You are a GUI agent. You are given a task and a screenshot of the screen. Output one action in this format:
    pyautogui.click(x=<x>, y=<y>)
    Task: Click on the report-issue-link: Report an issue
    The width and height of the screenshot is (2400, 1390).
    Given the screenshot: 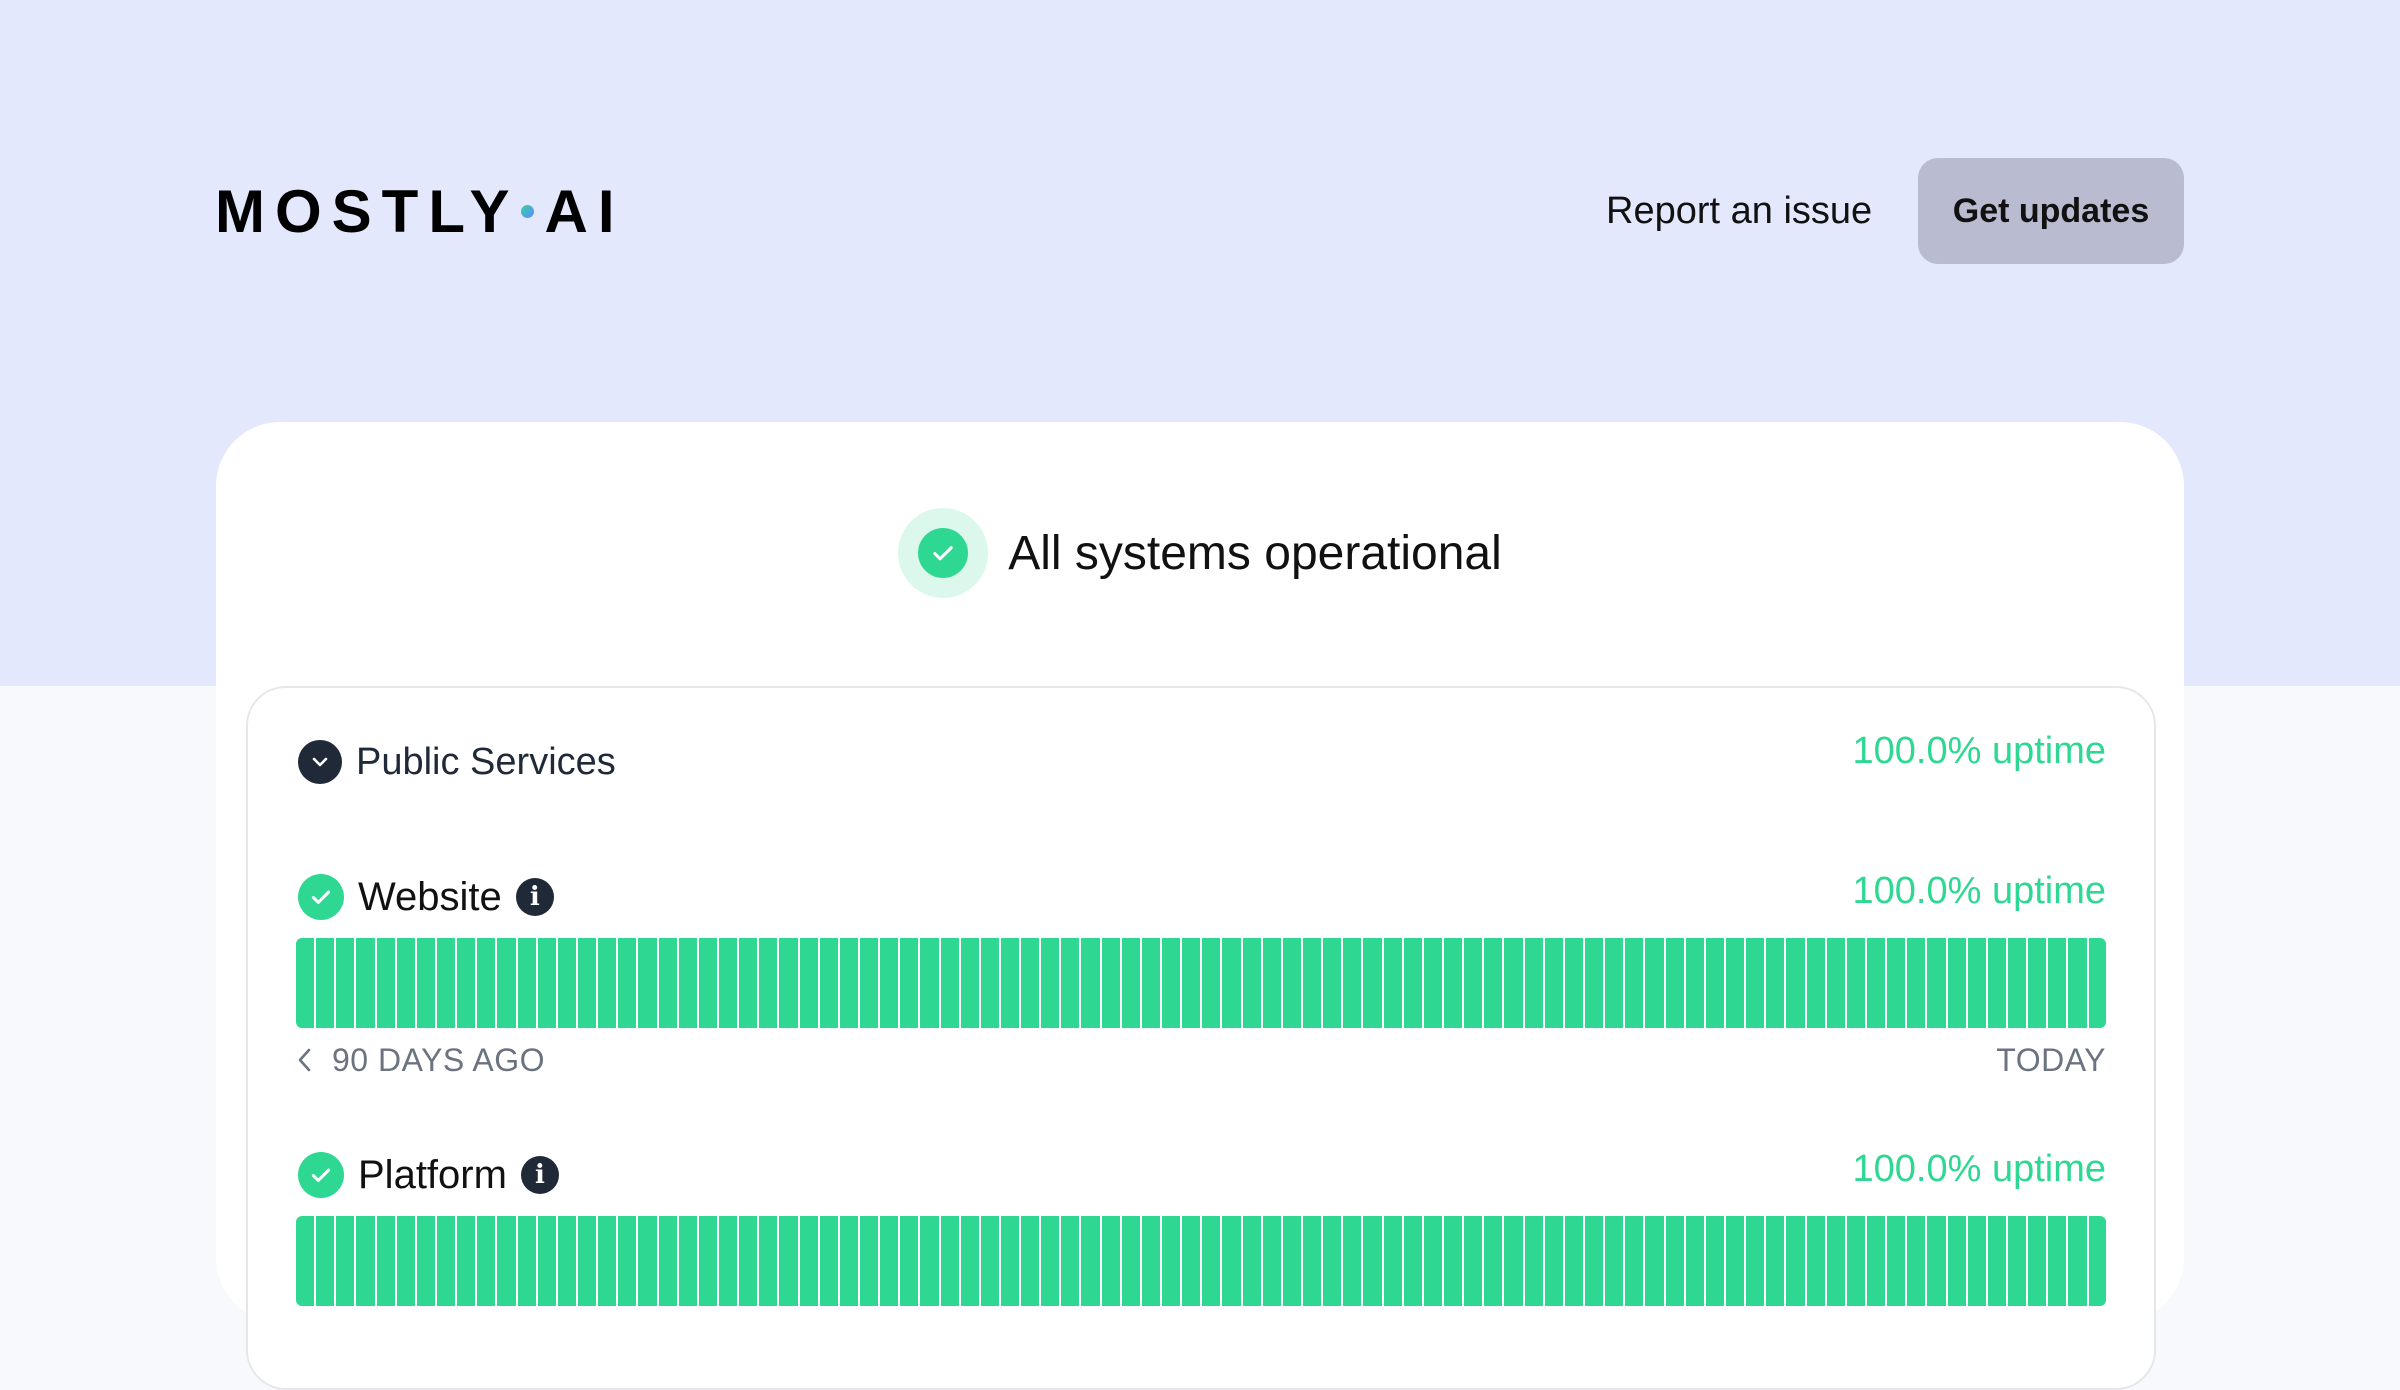 What is the action you would take?
    pyautogui.click(x=1739, y=211)
    